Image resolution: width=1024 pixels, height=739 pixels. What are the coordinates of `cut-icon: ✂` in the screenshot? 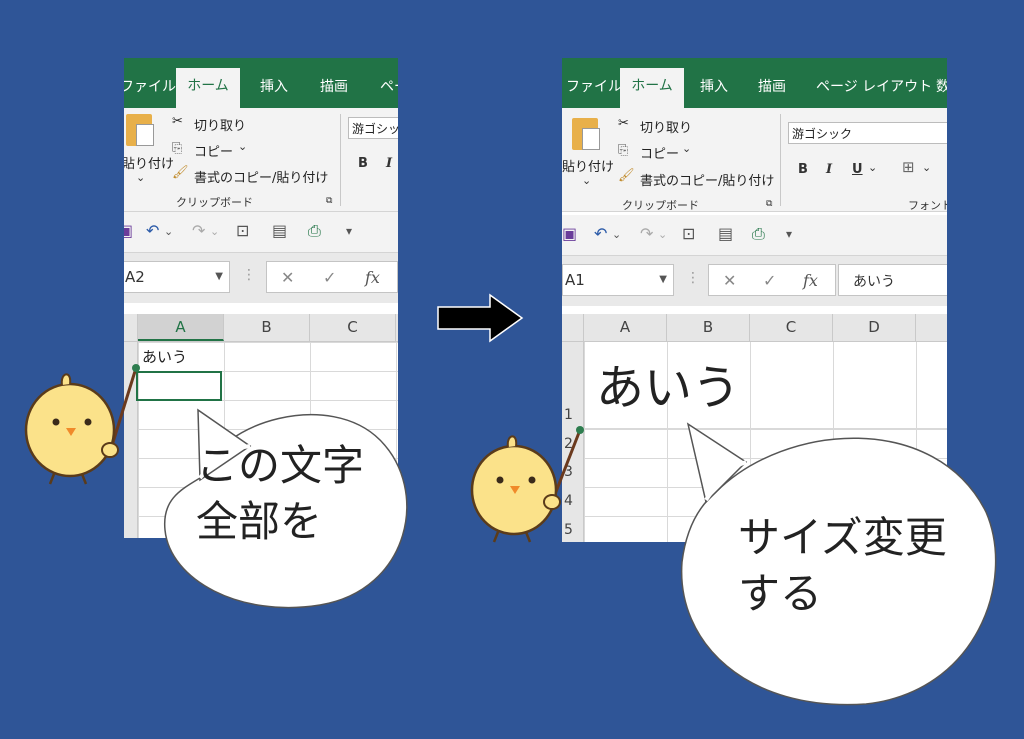 It's located at (623, 123).